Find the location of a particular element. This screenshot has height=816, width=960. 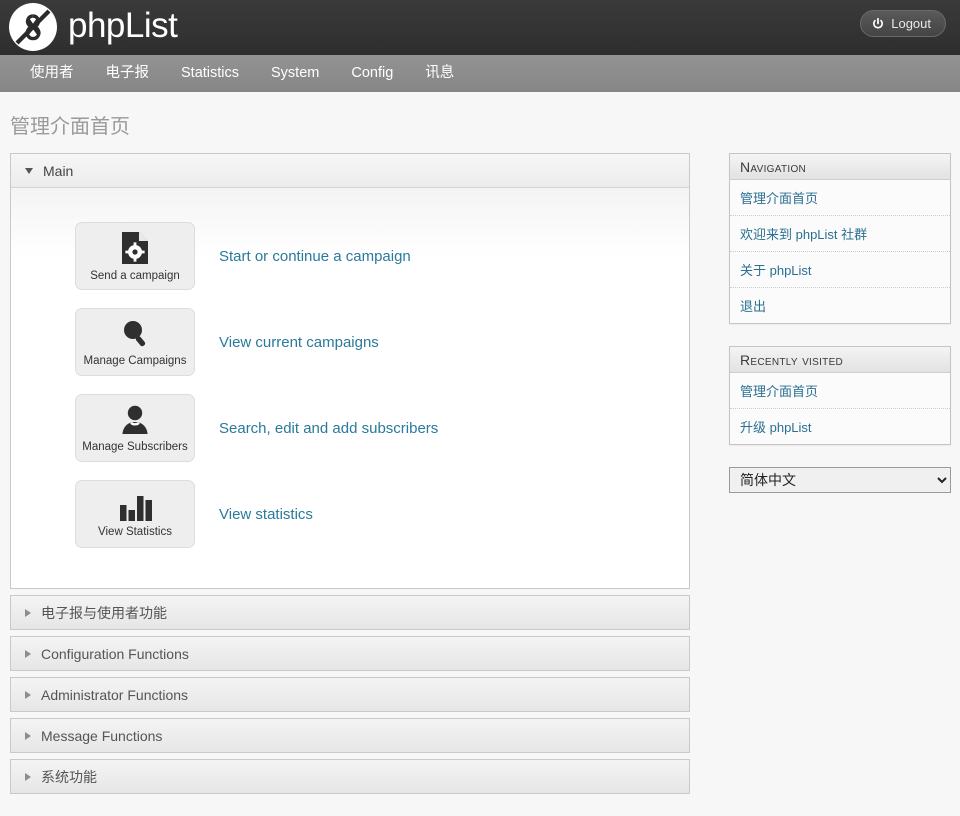

nav-item-newsletter: 电子报 is located at coordinates (128, 73).